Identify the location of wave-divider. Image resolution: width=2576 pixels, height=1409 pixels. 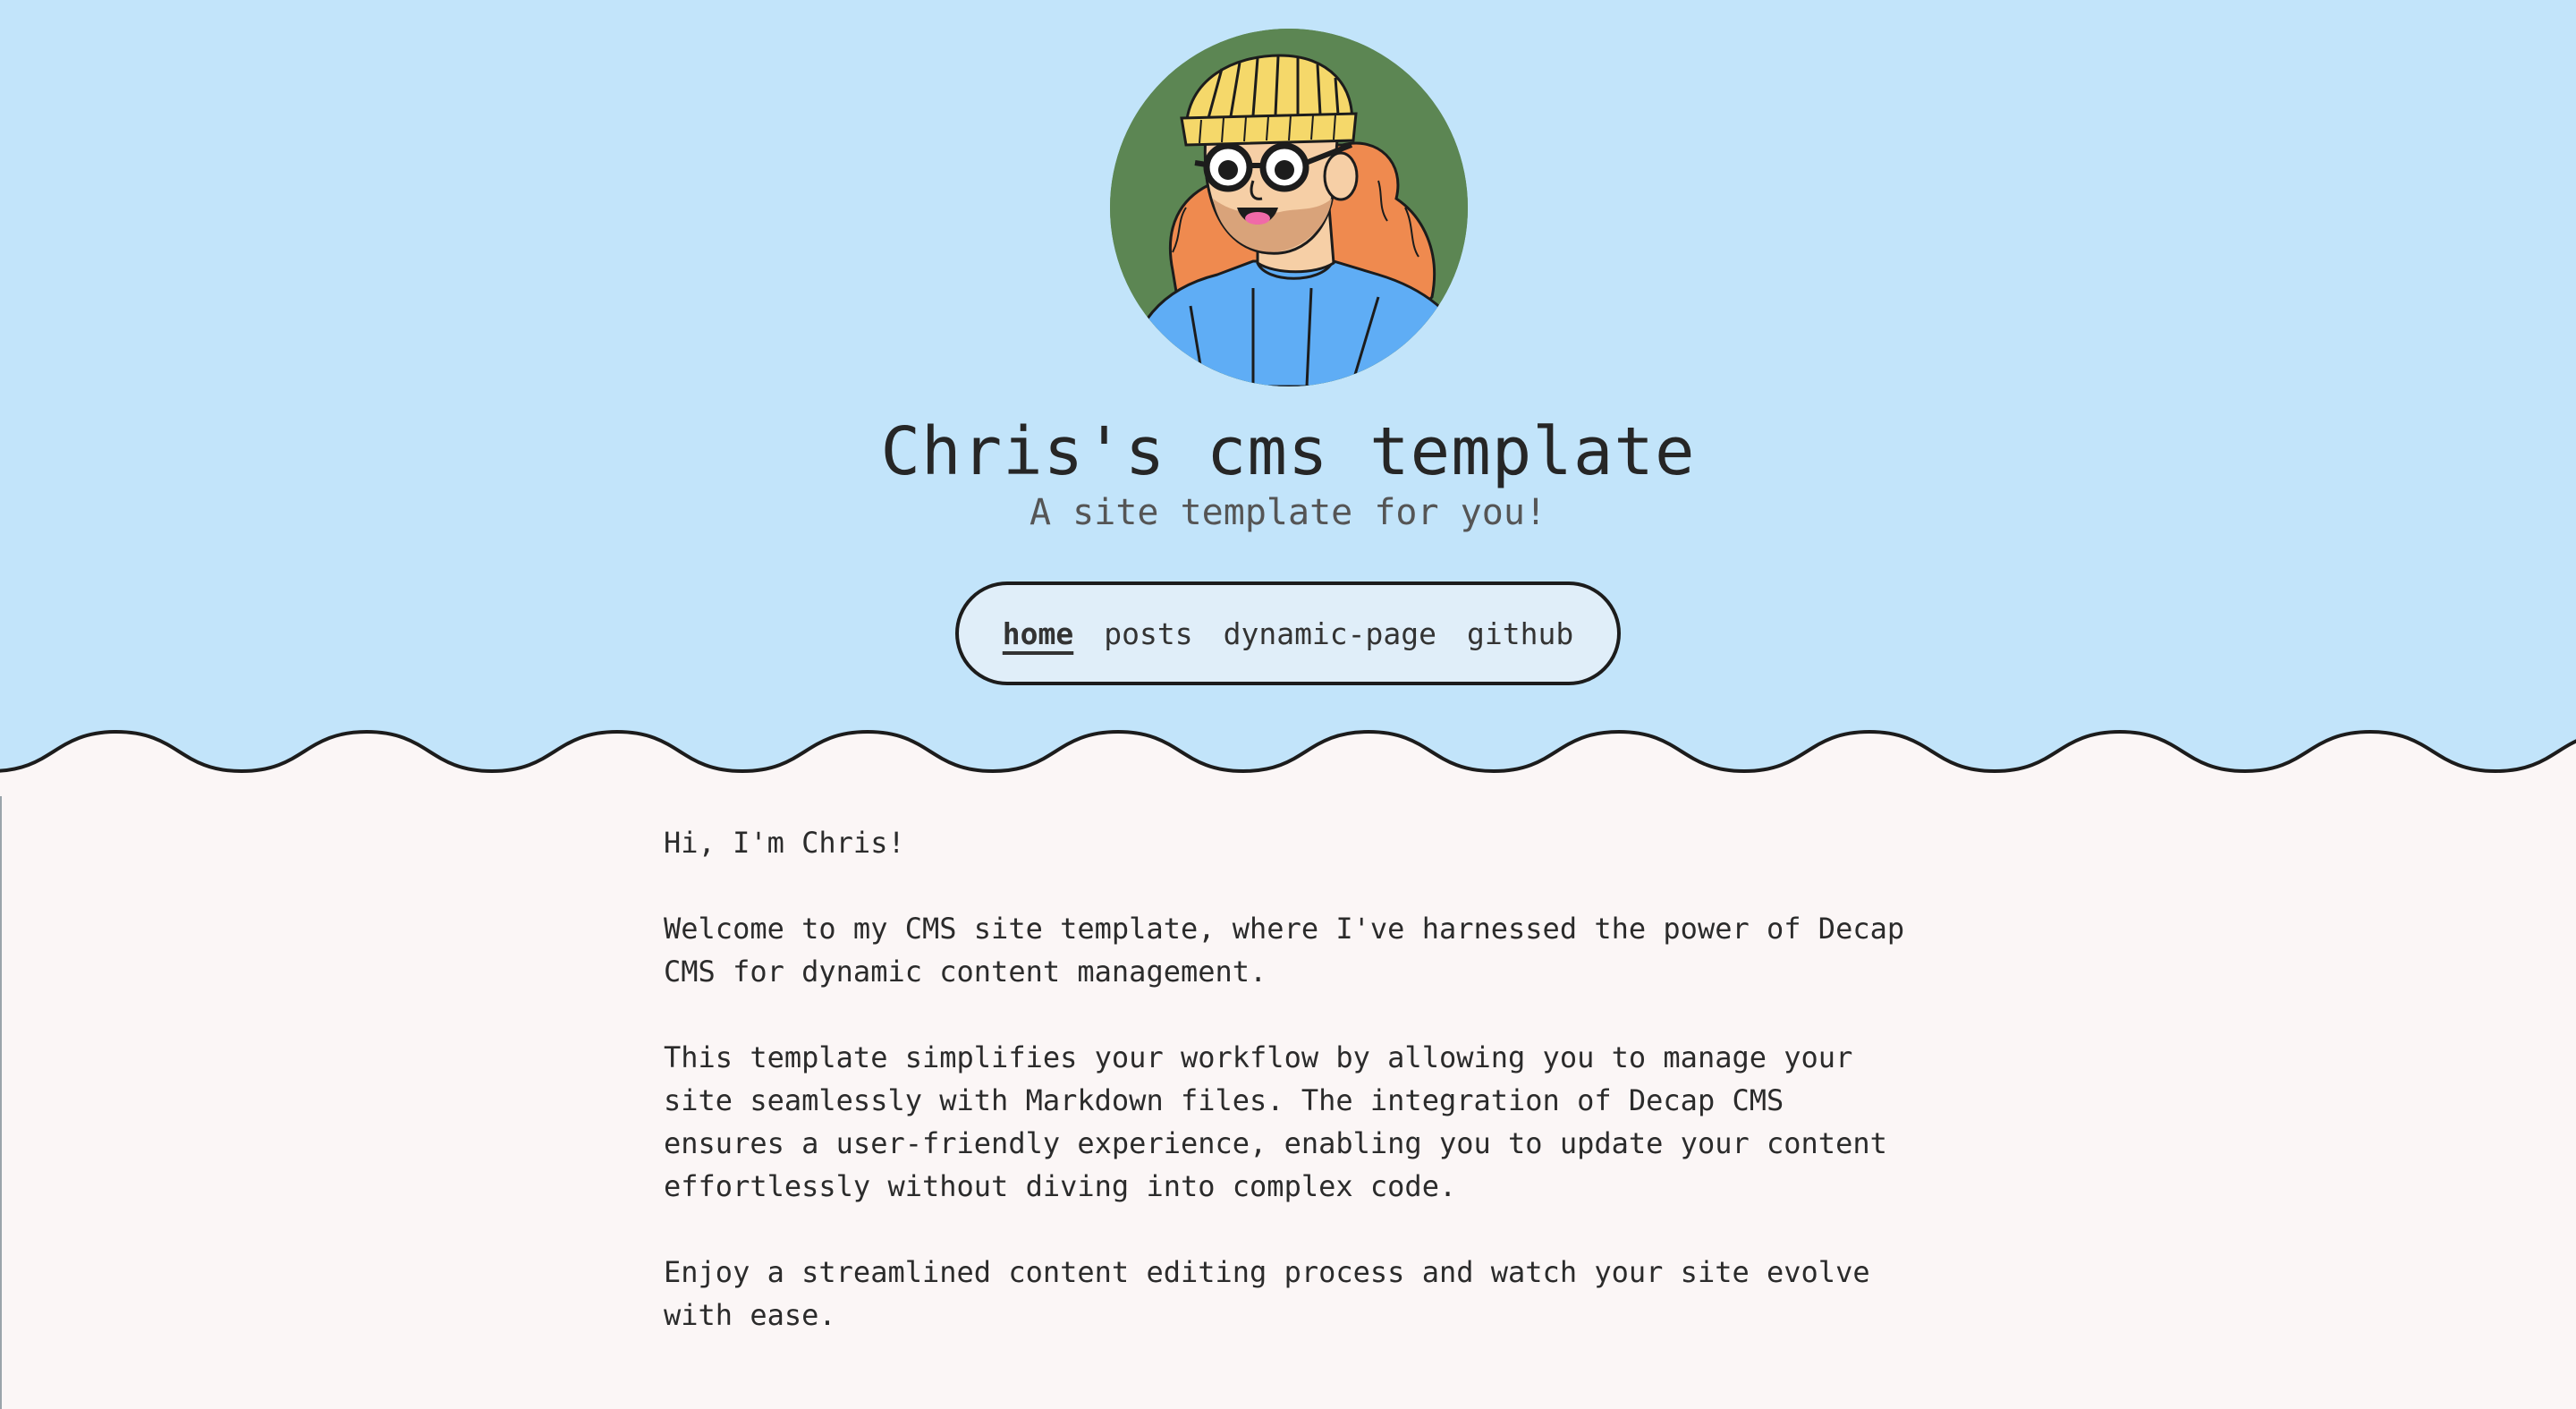
(1288, 763).